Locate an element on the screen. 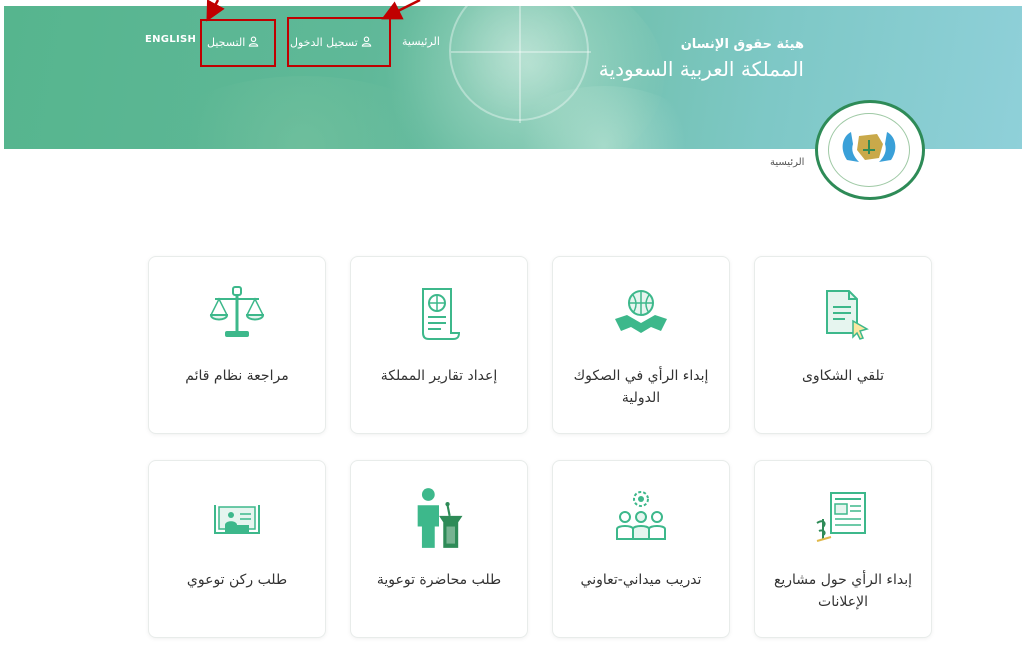 Image resolution: width=1022 pixels, height=654 pixels. service-card-label: تلقي الشكاوى is located at coordinates (843, 376).